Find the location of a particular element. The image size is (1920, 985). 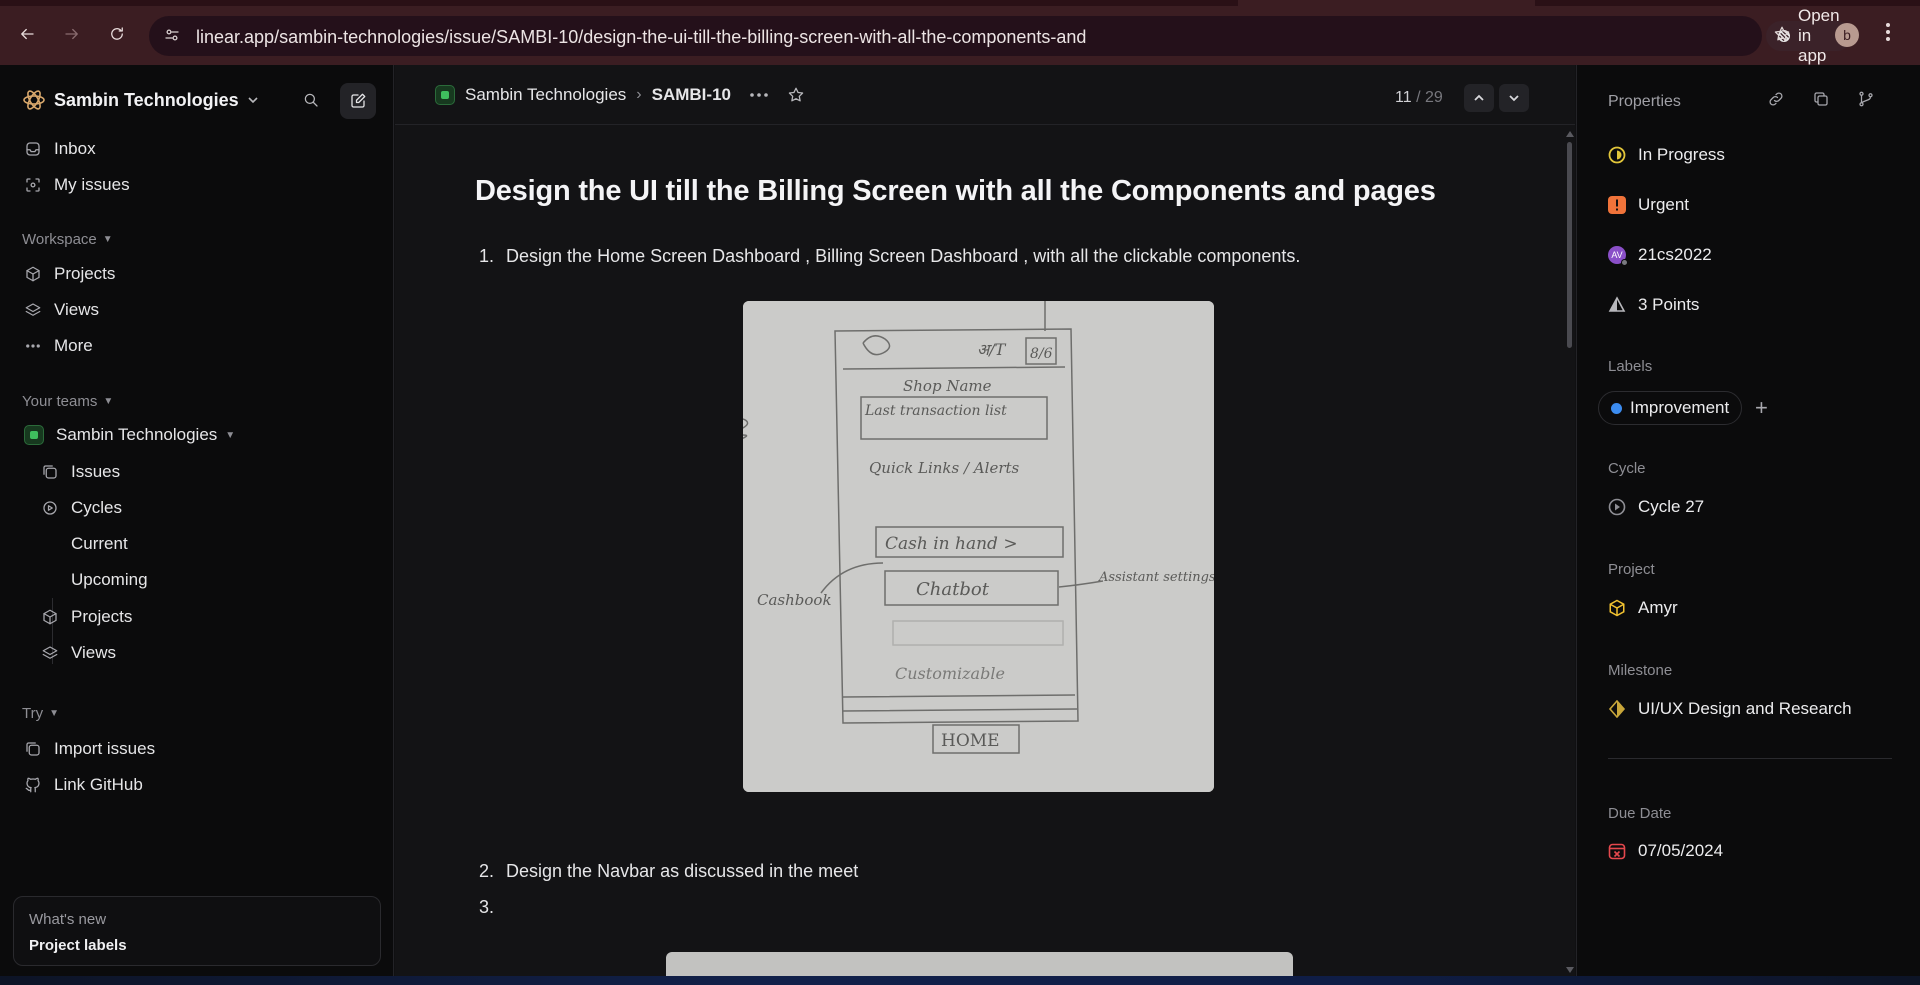

assignee-value: 21cs2022 is located at coordinates (1675, 254).